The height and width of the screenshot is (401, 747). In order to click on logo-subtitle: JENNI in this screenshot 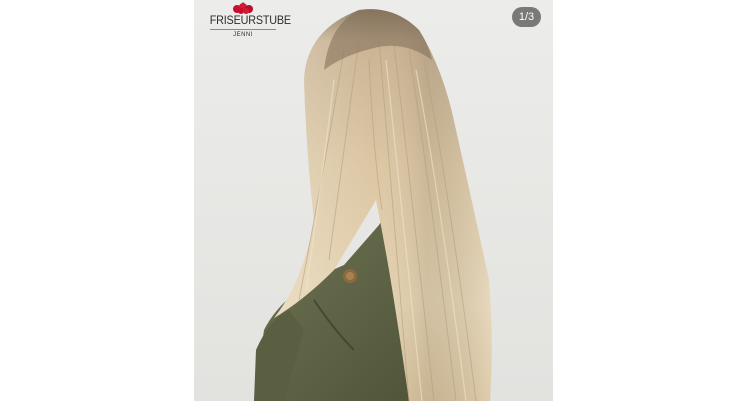, I will do `click(243, 35)`.